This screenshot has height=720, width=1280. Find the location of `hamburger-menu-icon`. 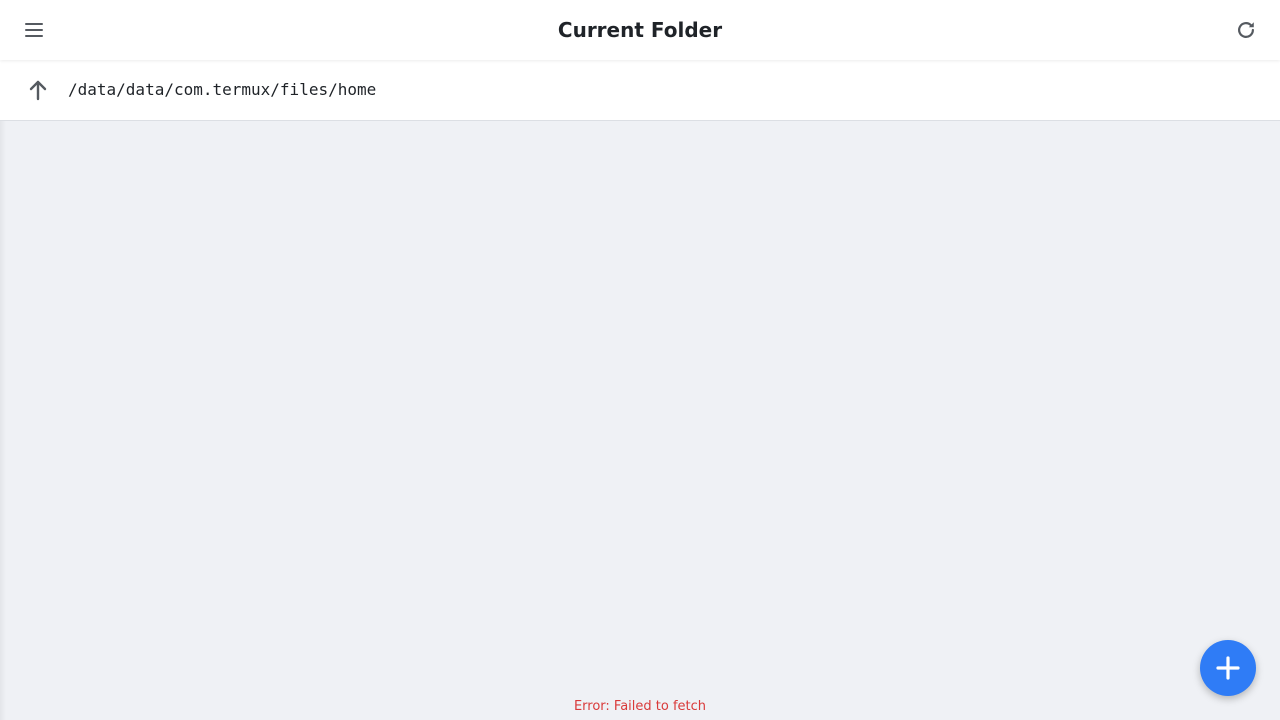

hamburger-menu-icon is located at coordinates (34, 30).